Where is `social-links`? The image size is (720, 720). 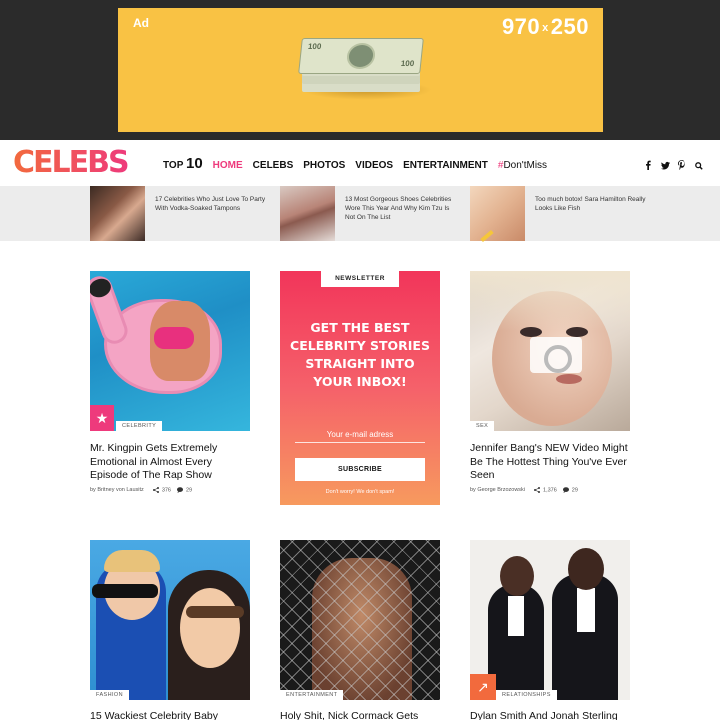
social-links is located at coordinates (673, 163).